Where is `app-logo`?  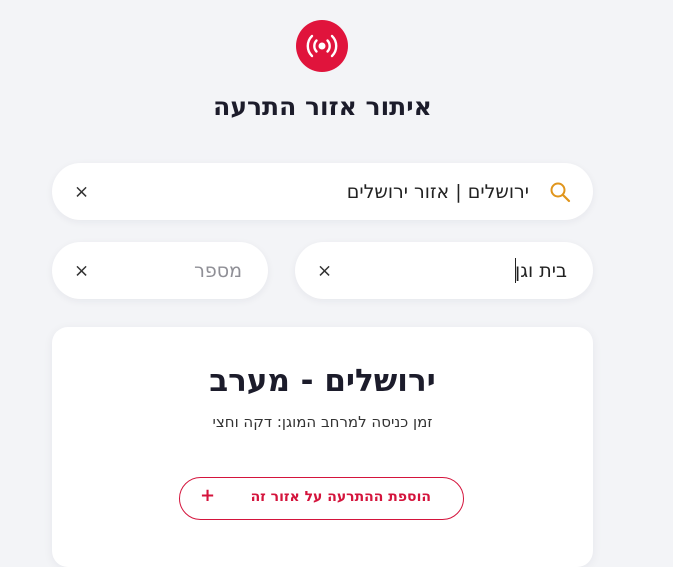 app-logo is located at coordinates (322, 46).